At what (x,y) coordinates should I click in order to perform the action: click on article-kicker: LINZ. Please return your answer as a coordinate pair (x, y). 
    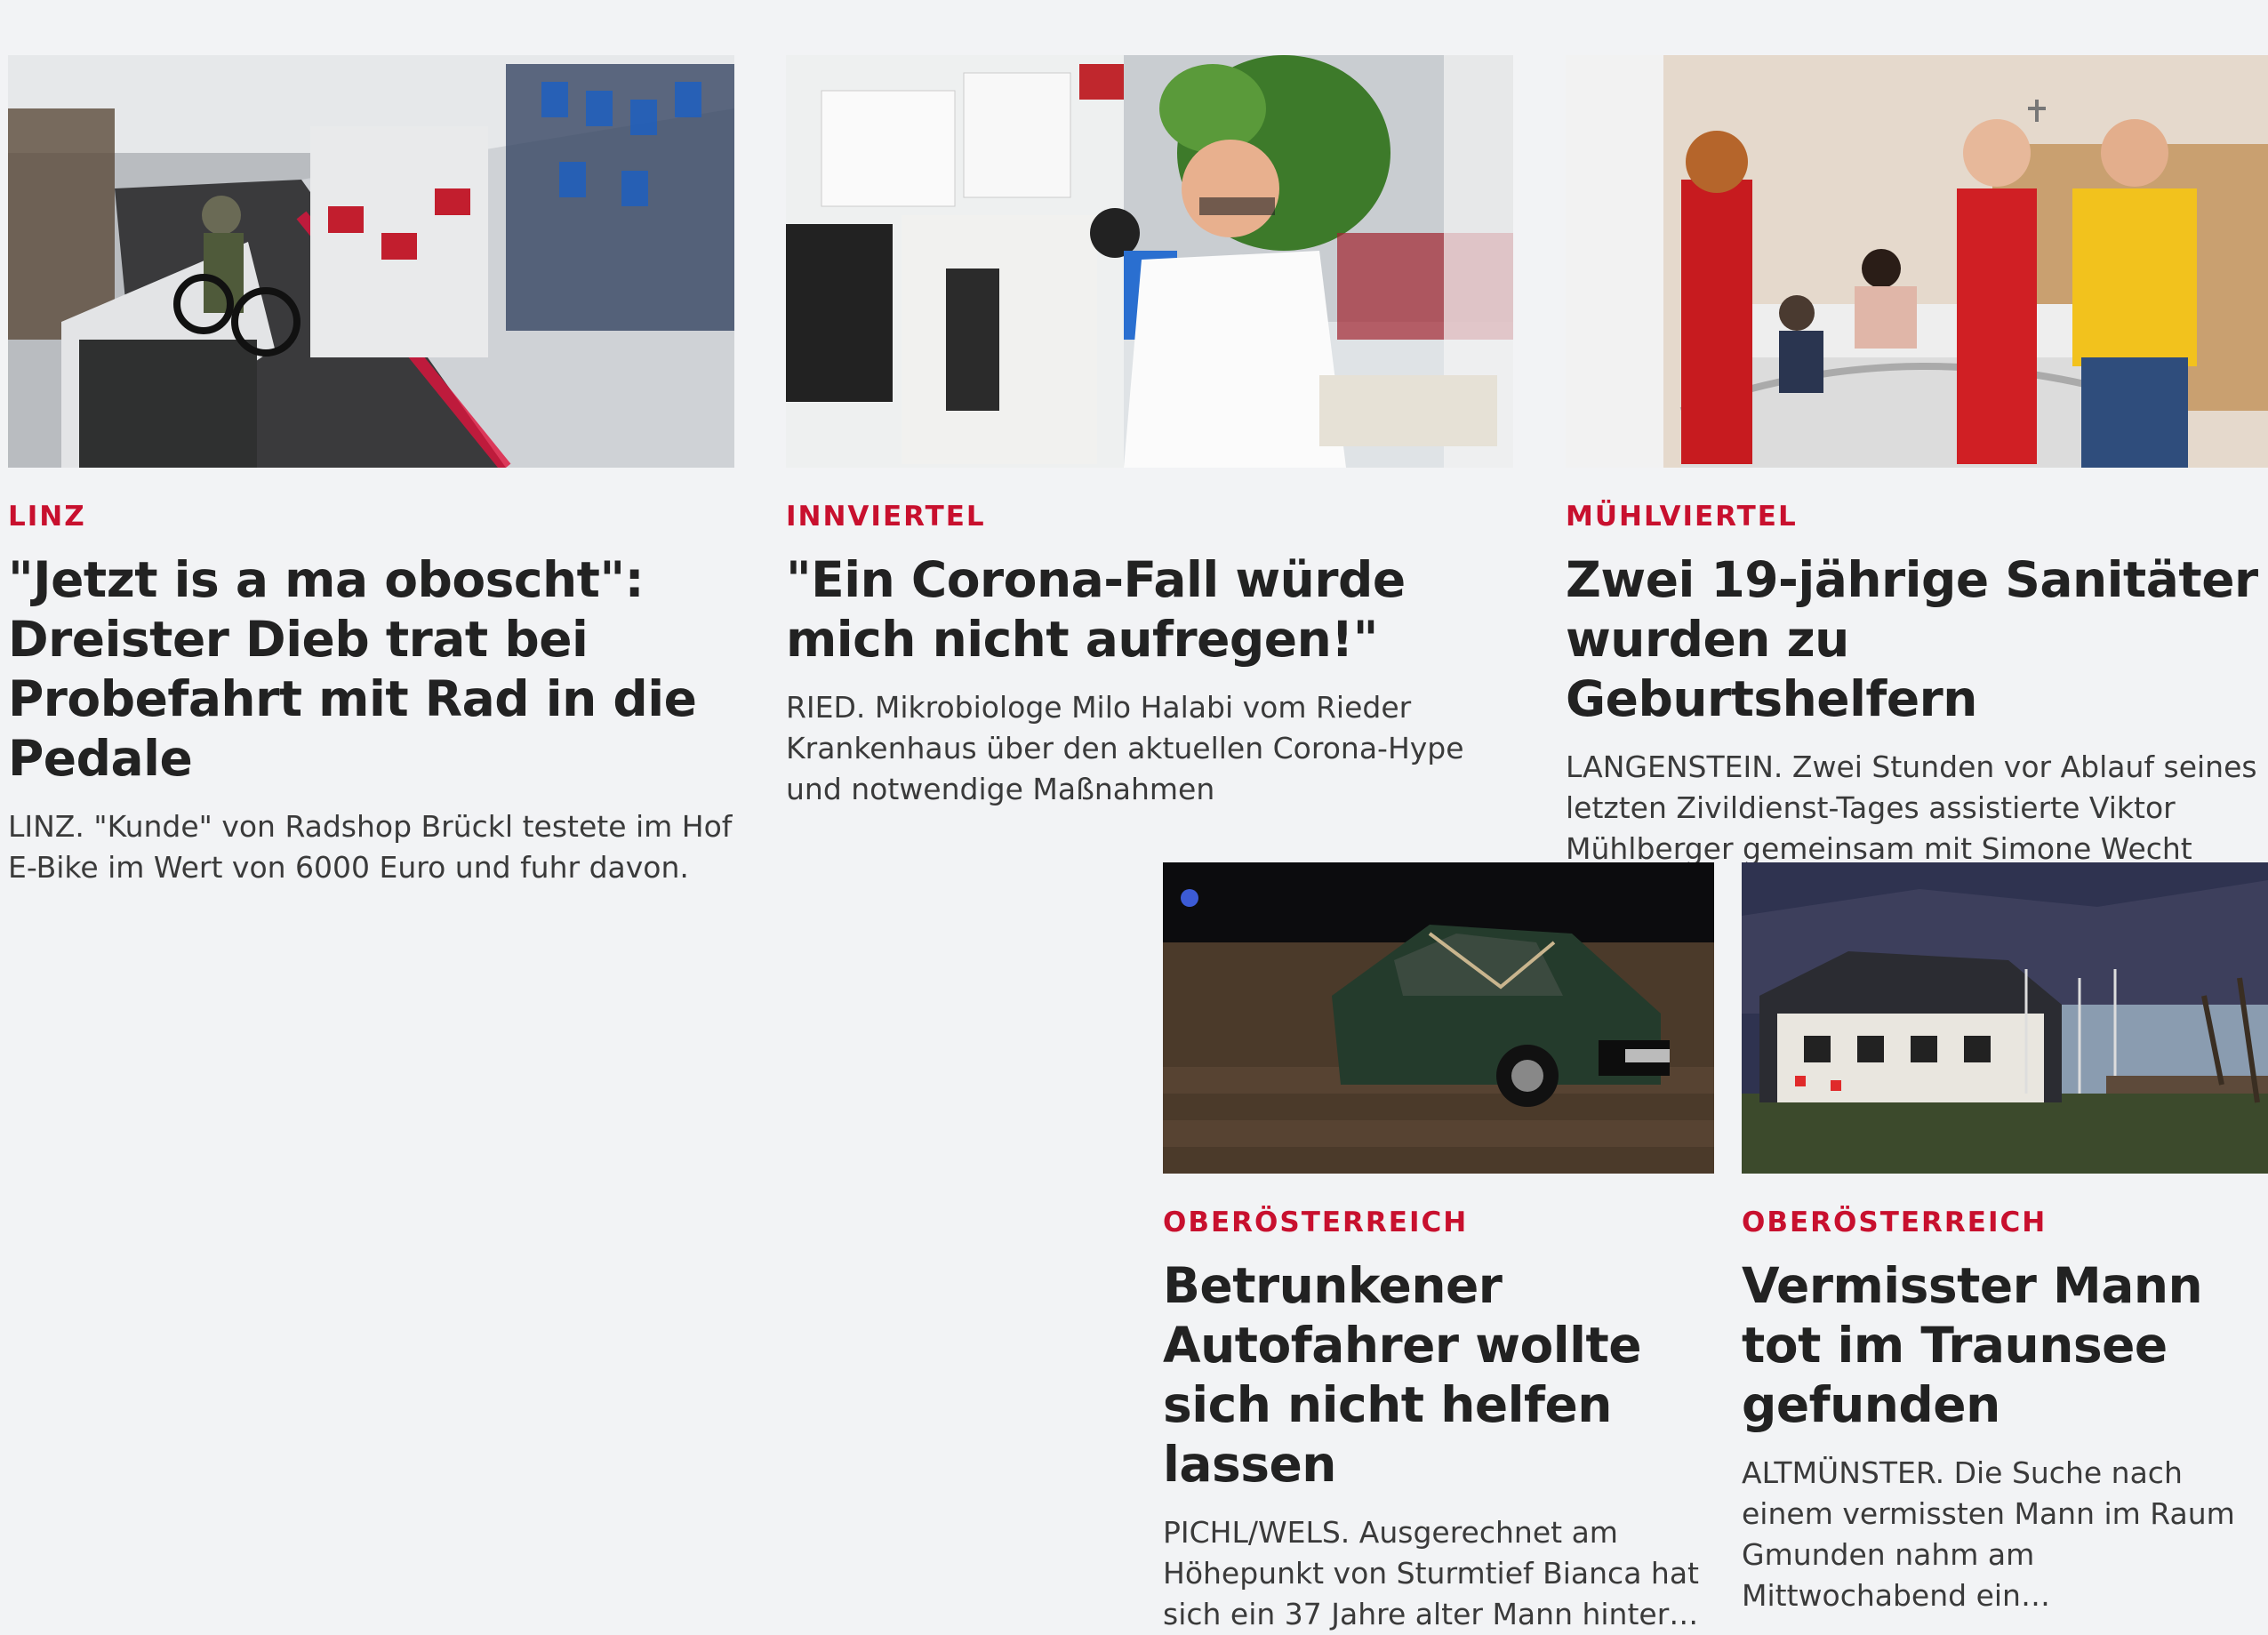
    Looking at the image, I should click on (371, 517).